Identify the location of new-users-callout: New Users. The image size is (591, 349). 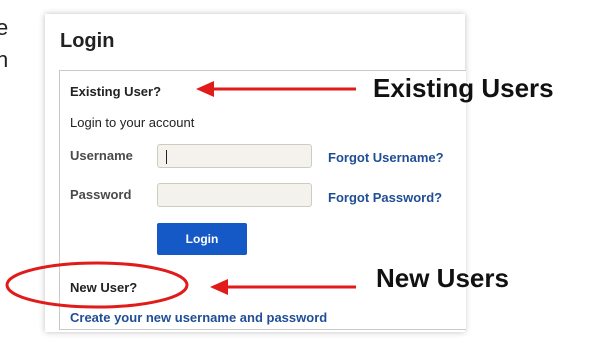
(442, 278).